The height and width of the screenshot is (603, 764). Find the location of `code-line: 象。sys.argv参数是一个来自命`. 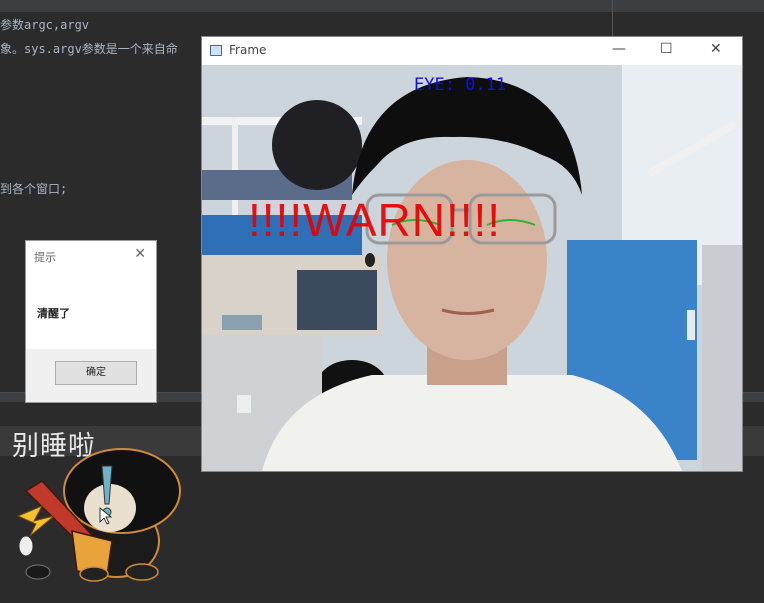

code-line: 象。sys.argv参数是一个来自命 is located at coordinates (89, 49).